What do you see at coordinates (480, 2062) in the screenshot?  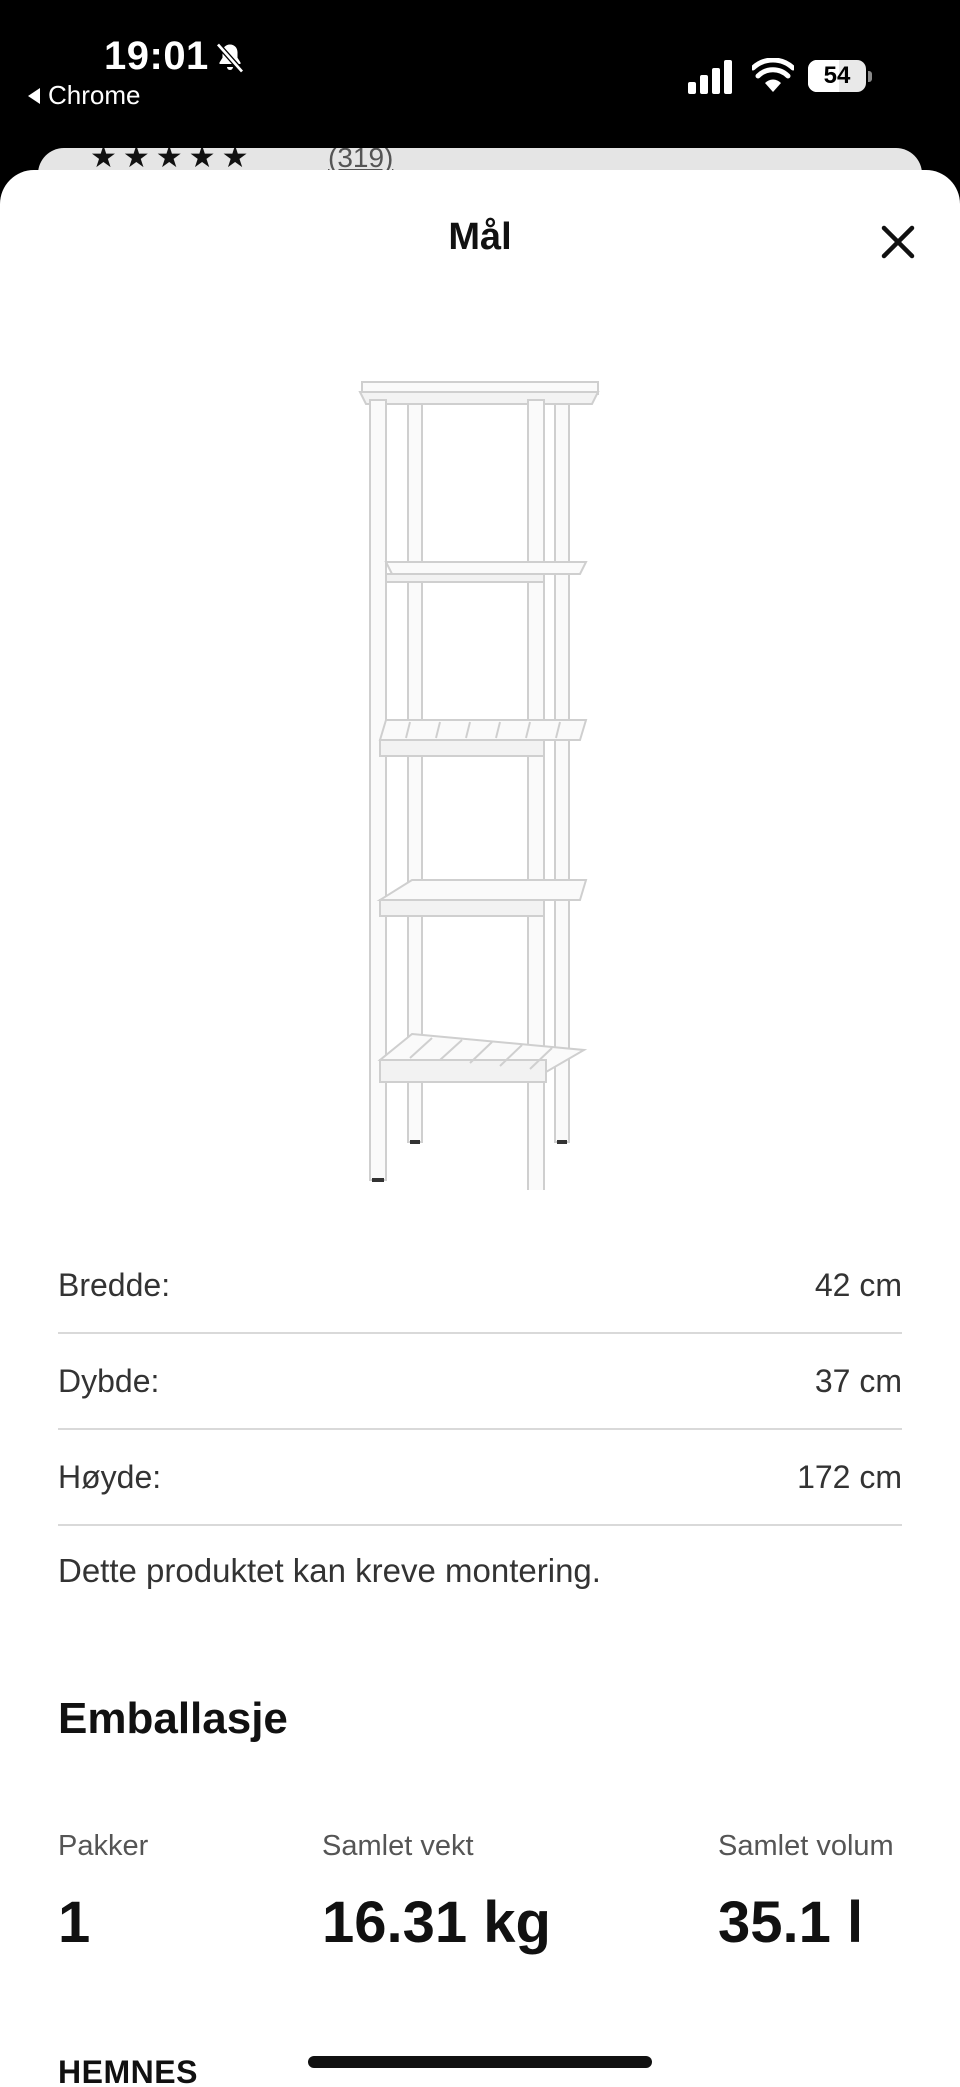 I see `home-indicator` at bounding box center [480, 2062].